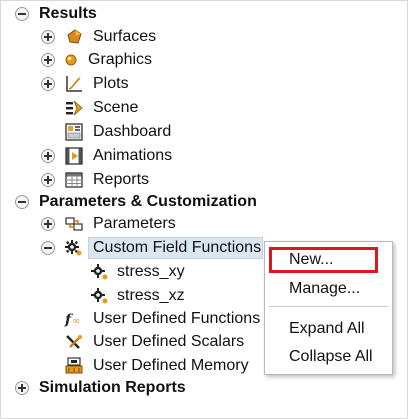  Describe the element at coordinates (72, 60) in the screenshot. I see `graphics-icon` at that location.